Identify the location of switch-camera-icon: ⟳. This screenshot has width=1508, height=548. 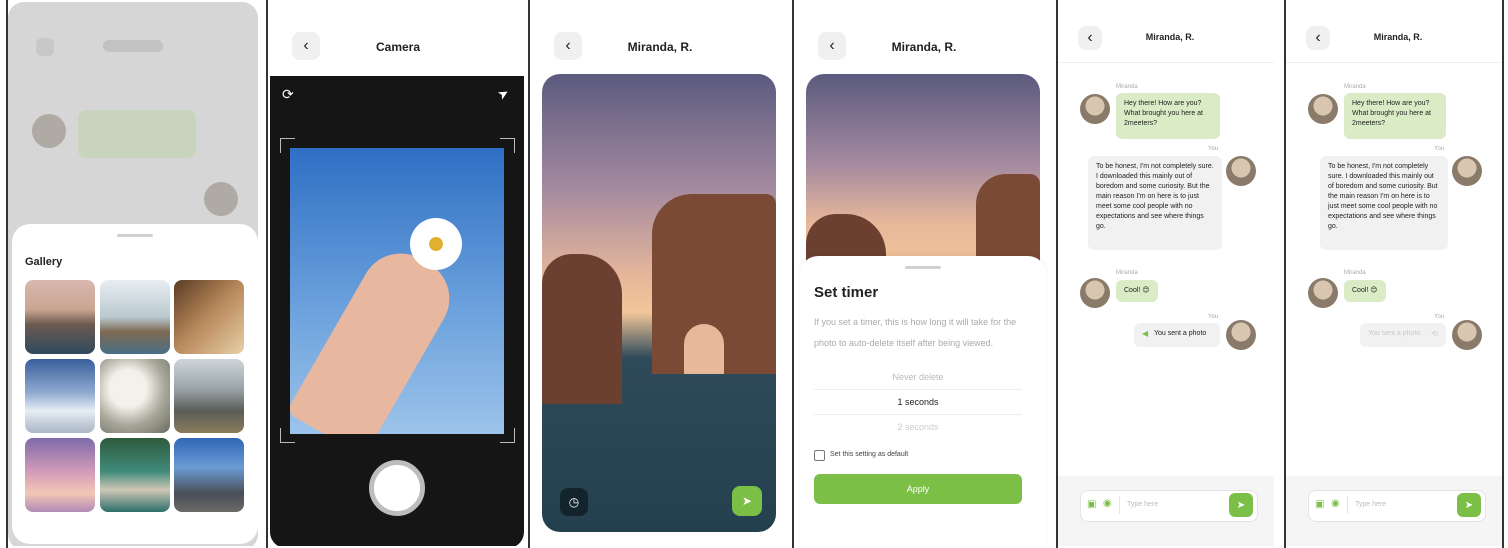
(288, 94).